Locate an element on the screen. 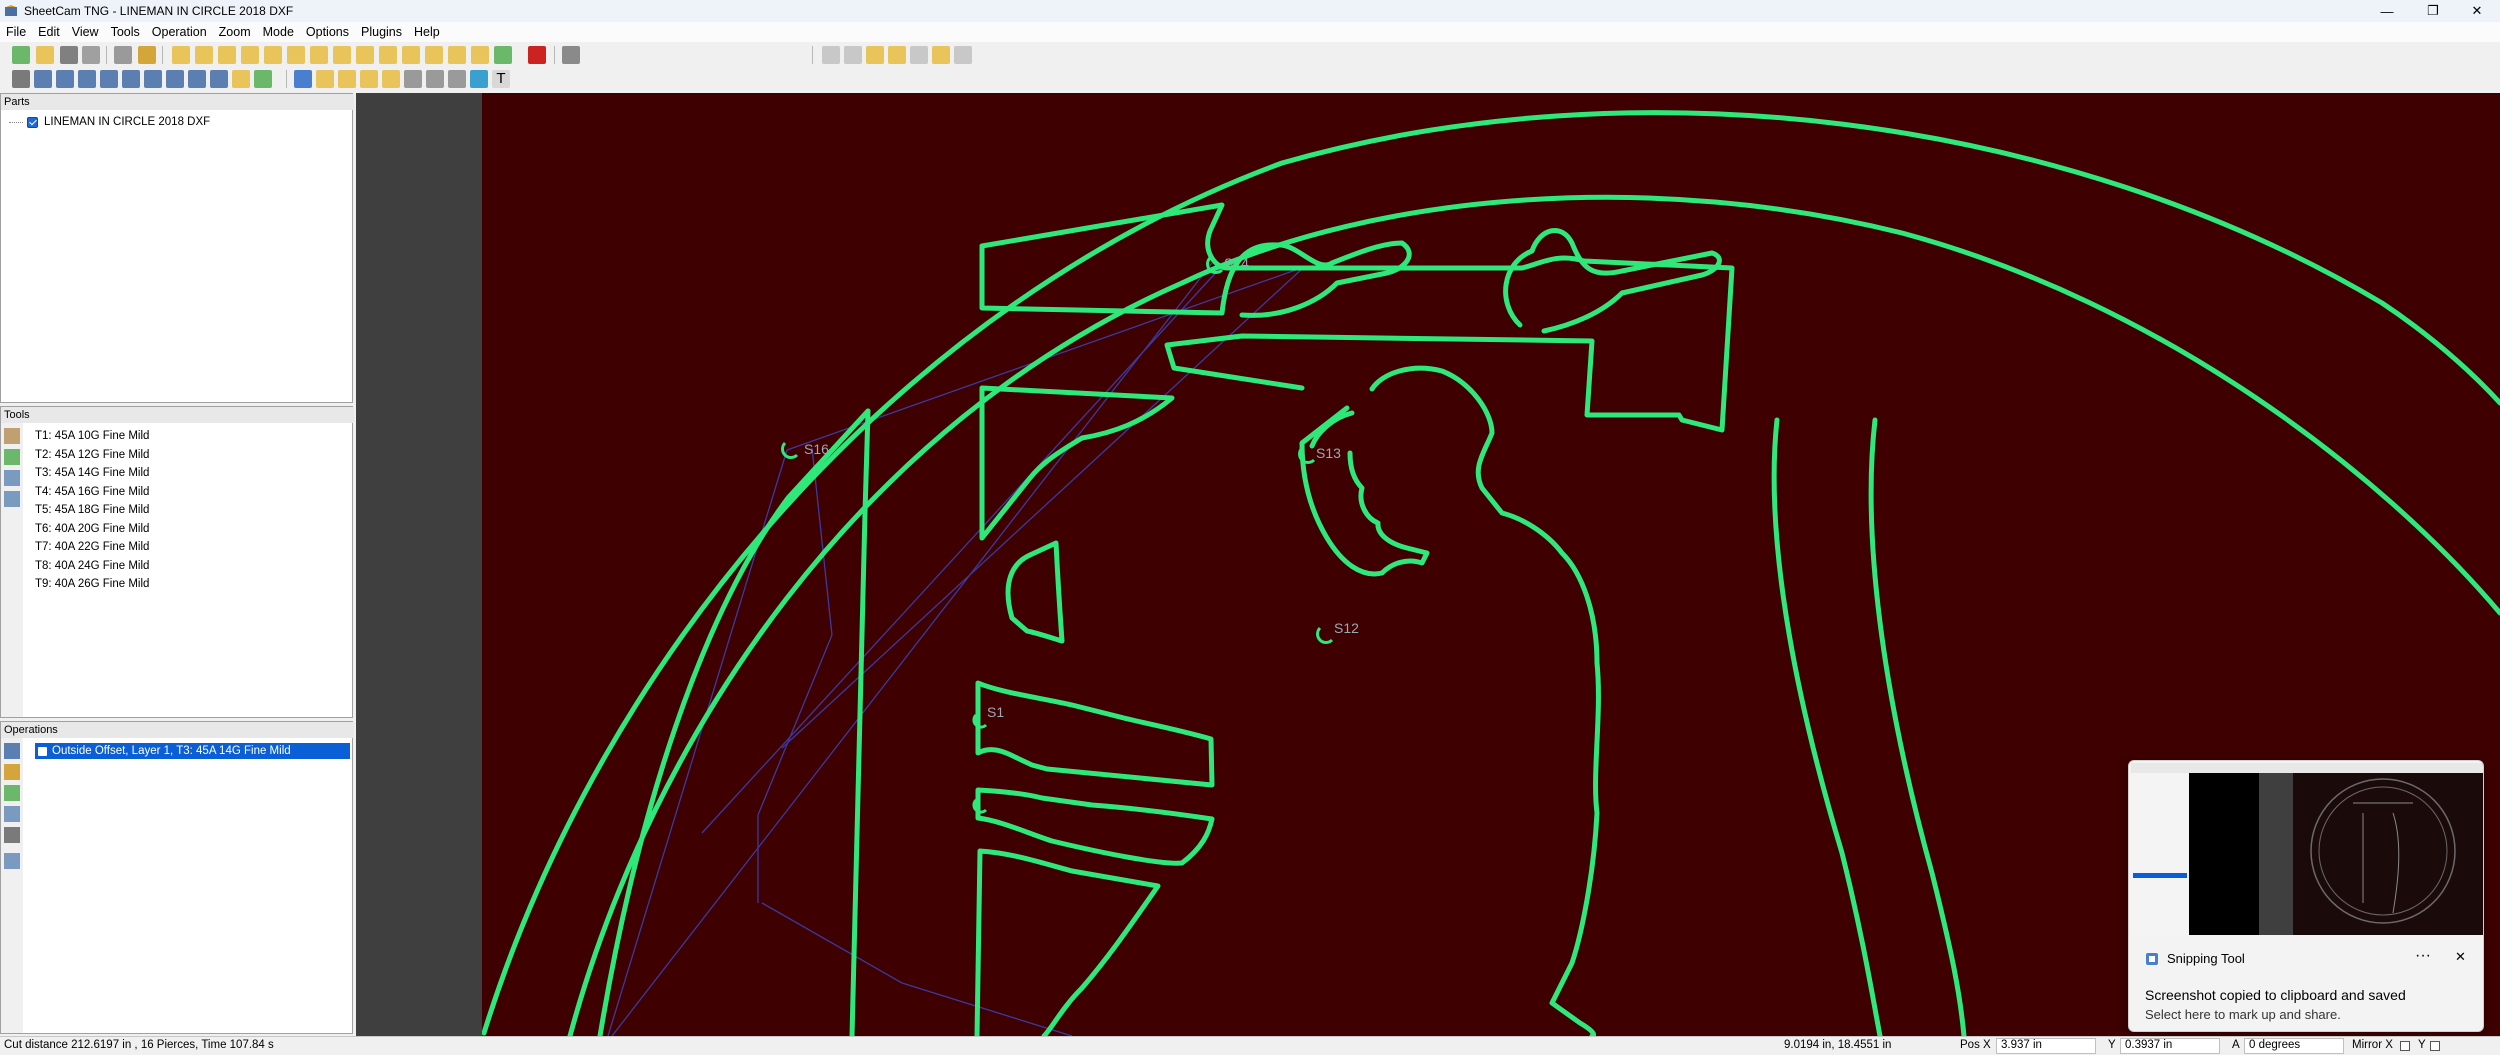 This screenshot has width=2500, height=1055. operation-checkbox is located at coordinates (42, 751).